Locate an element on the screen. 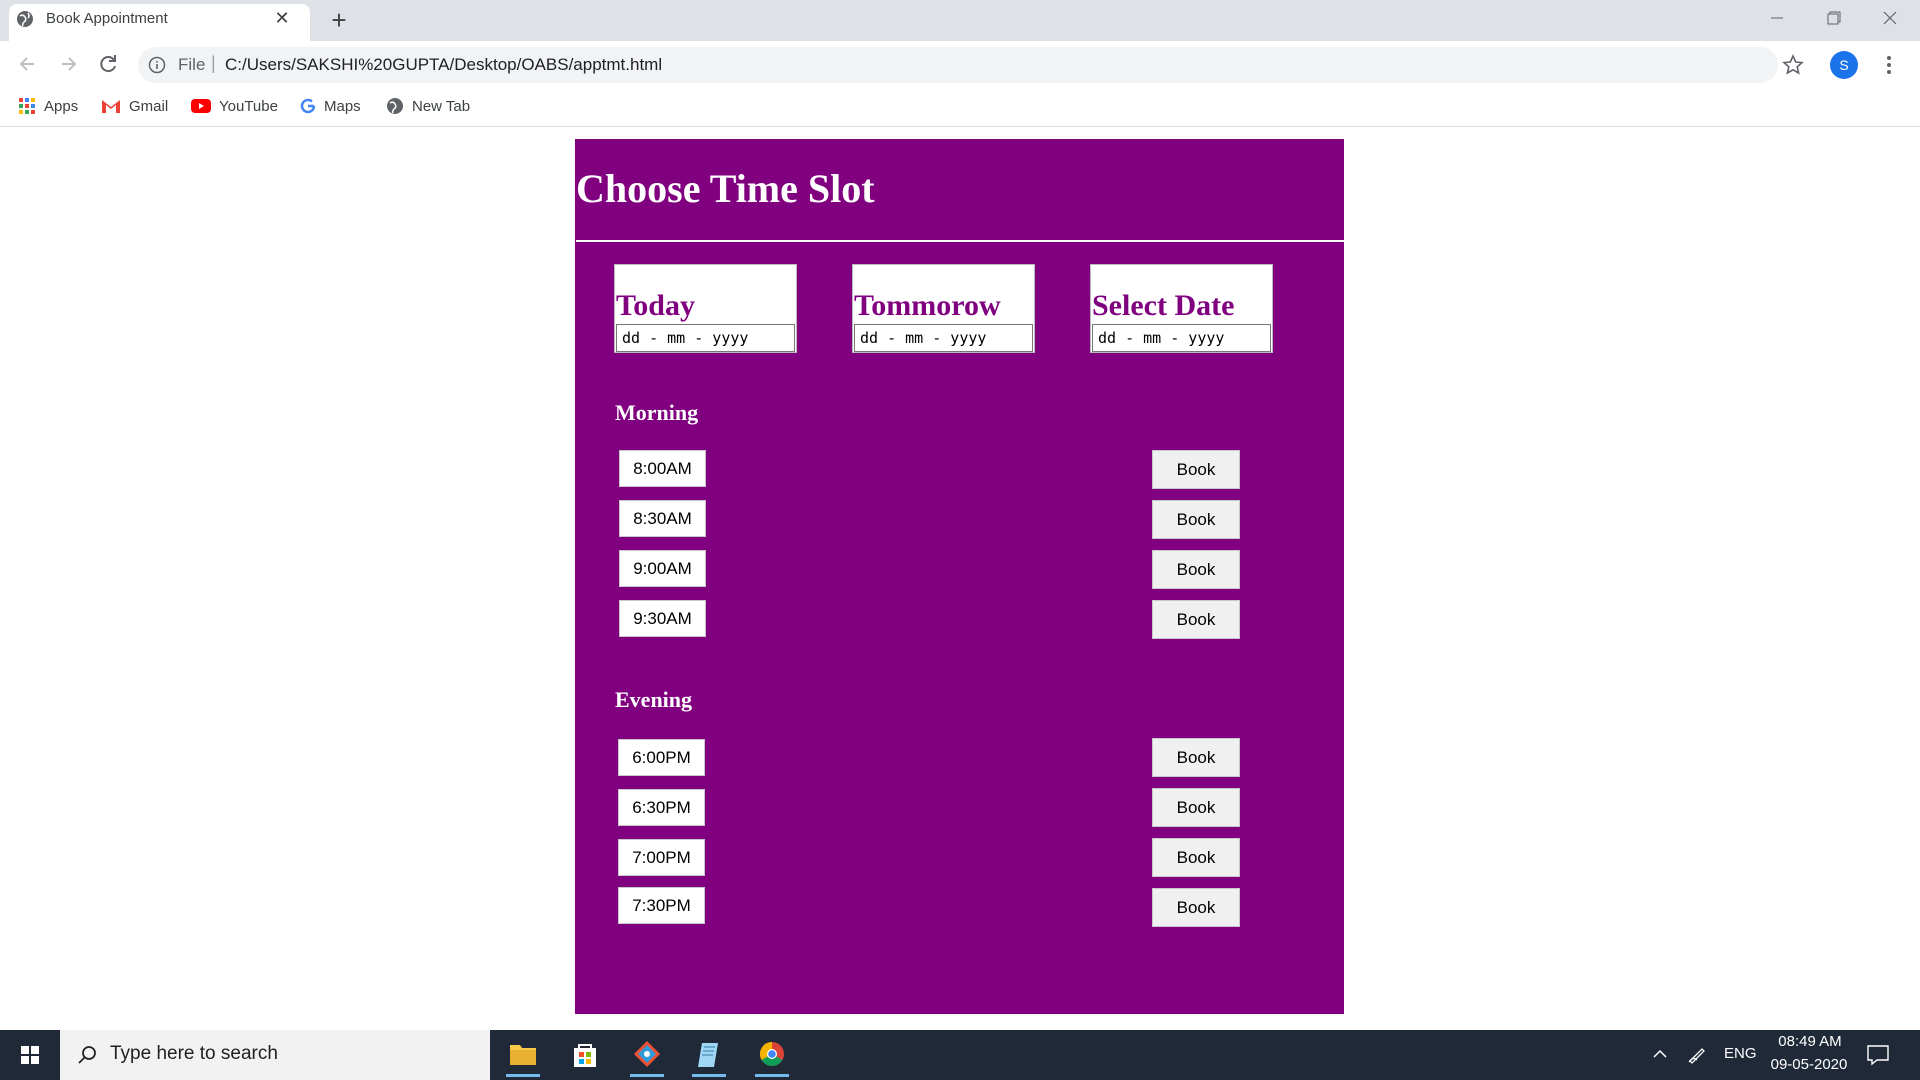 This screenshot has width=1920, height=1080. profile-avatar: S is located at coordinates (1844, 65).